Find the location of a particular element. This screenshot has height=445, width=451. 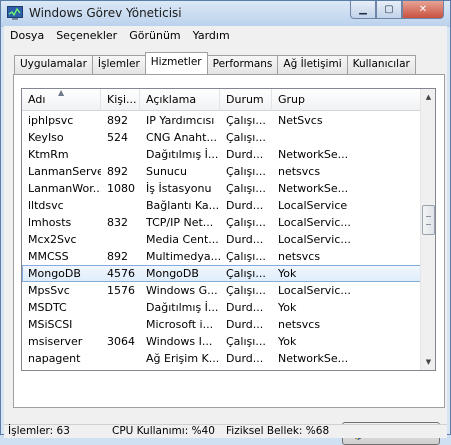

menu-file: Dosya is located at coordinates (27, 35).